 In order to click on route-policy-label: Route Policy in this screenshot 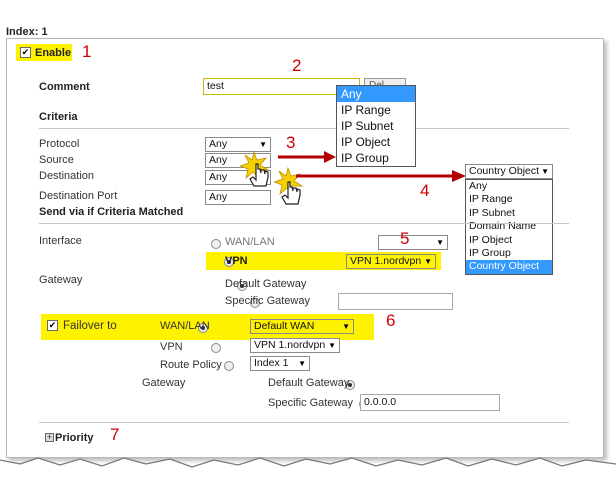, I will do `click(191, 365)`.